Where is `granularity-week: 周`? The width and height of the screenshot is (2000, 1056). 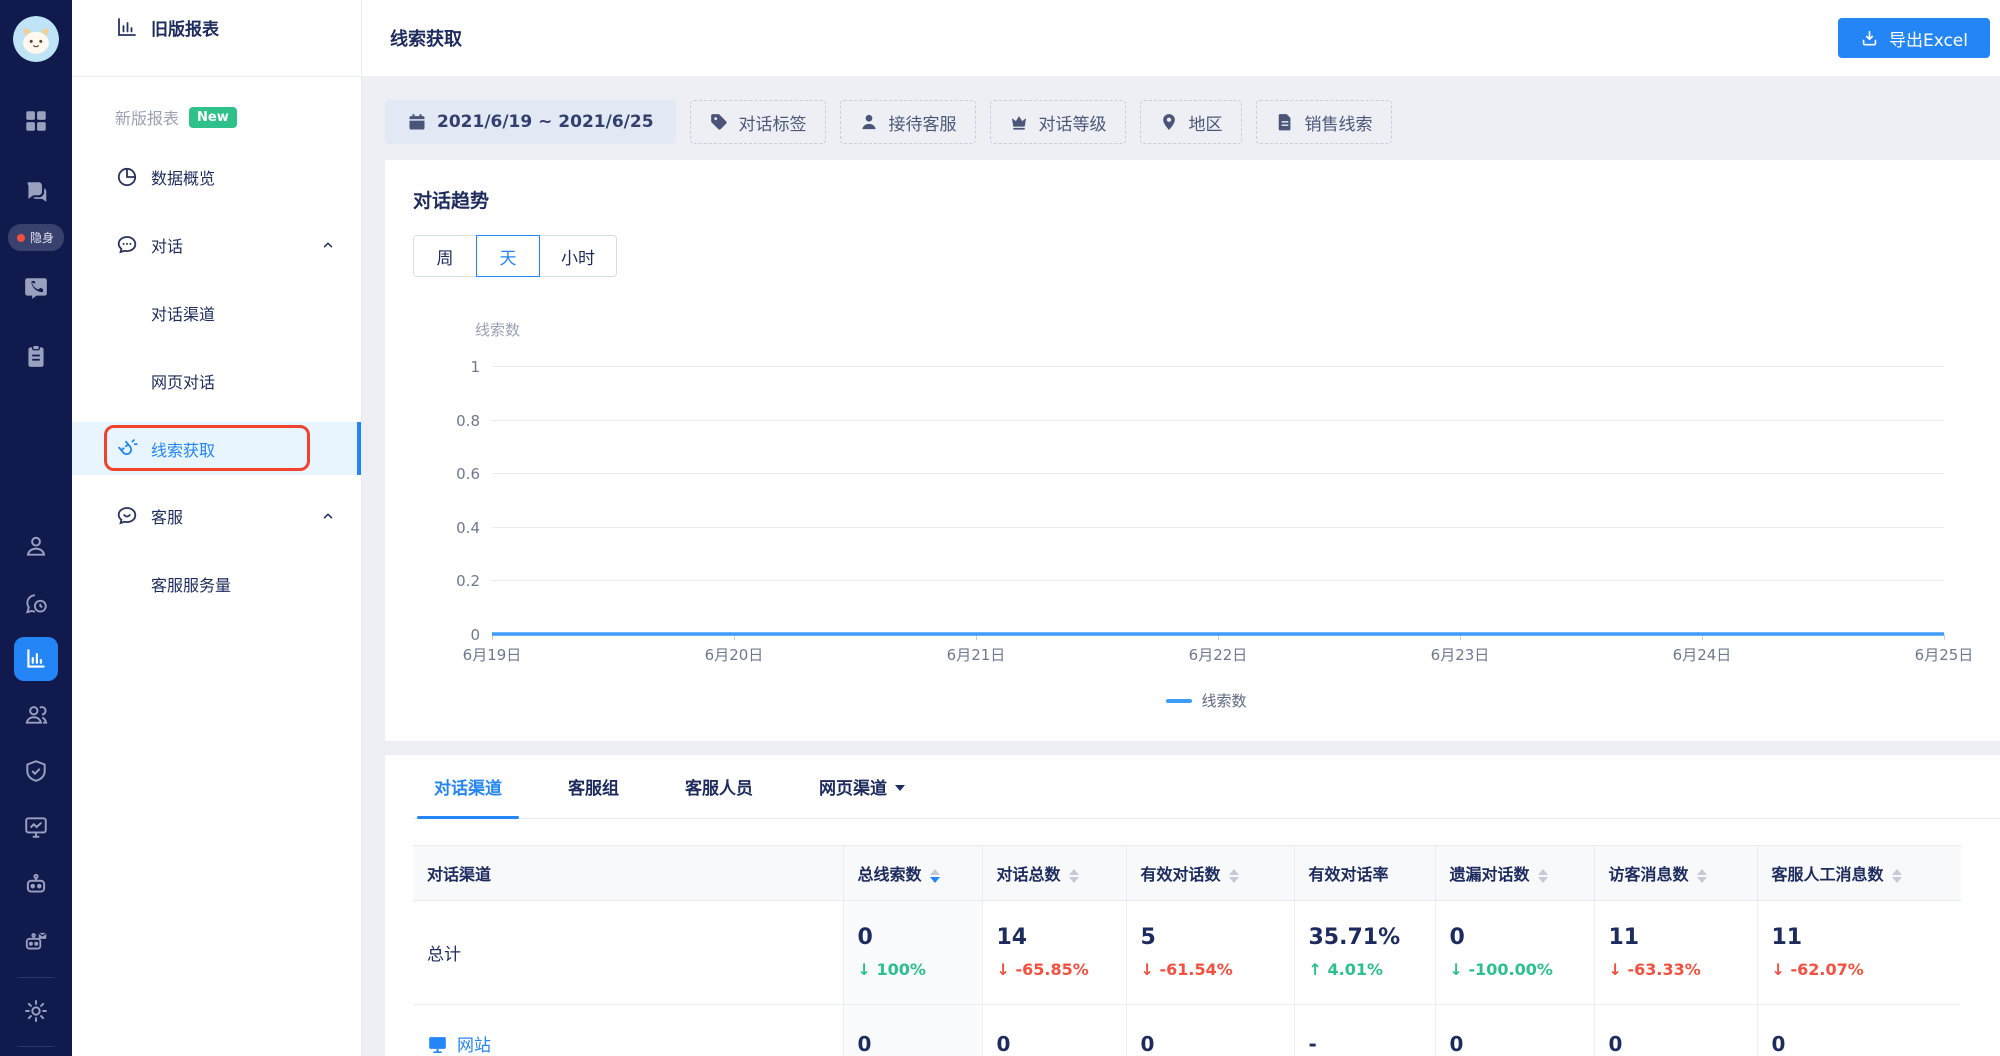
granularity-week: 周 is located at coordinates (445, 256).